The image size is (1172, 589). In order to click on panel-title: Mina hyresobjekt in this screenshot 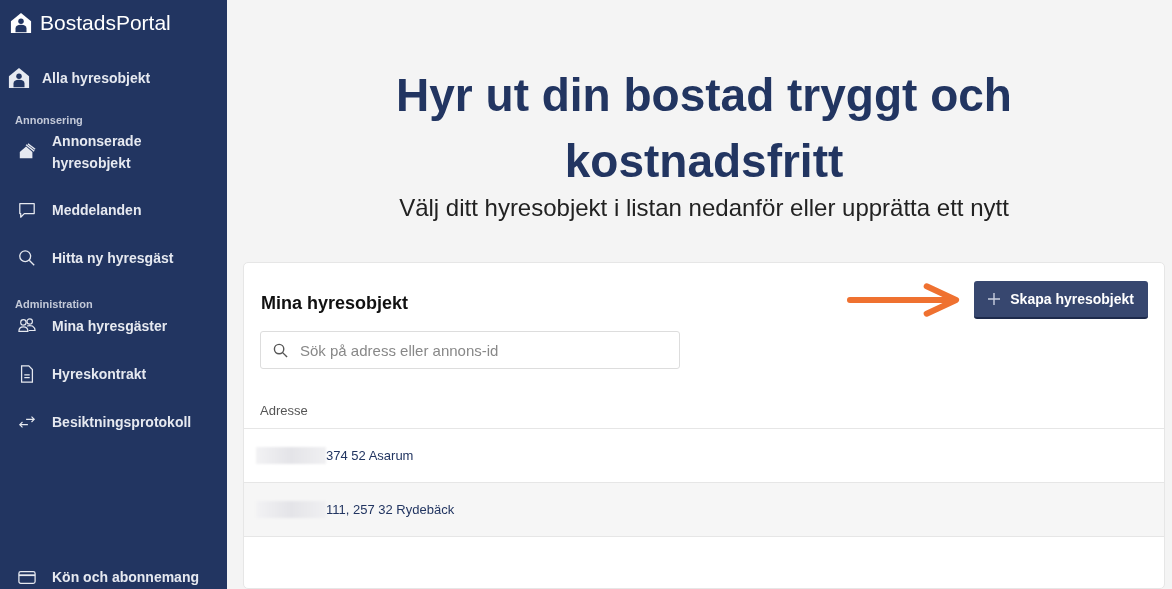, I will do `click(335, 302)`.